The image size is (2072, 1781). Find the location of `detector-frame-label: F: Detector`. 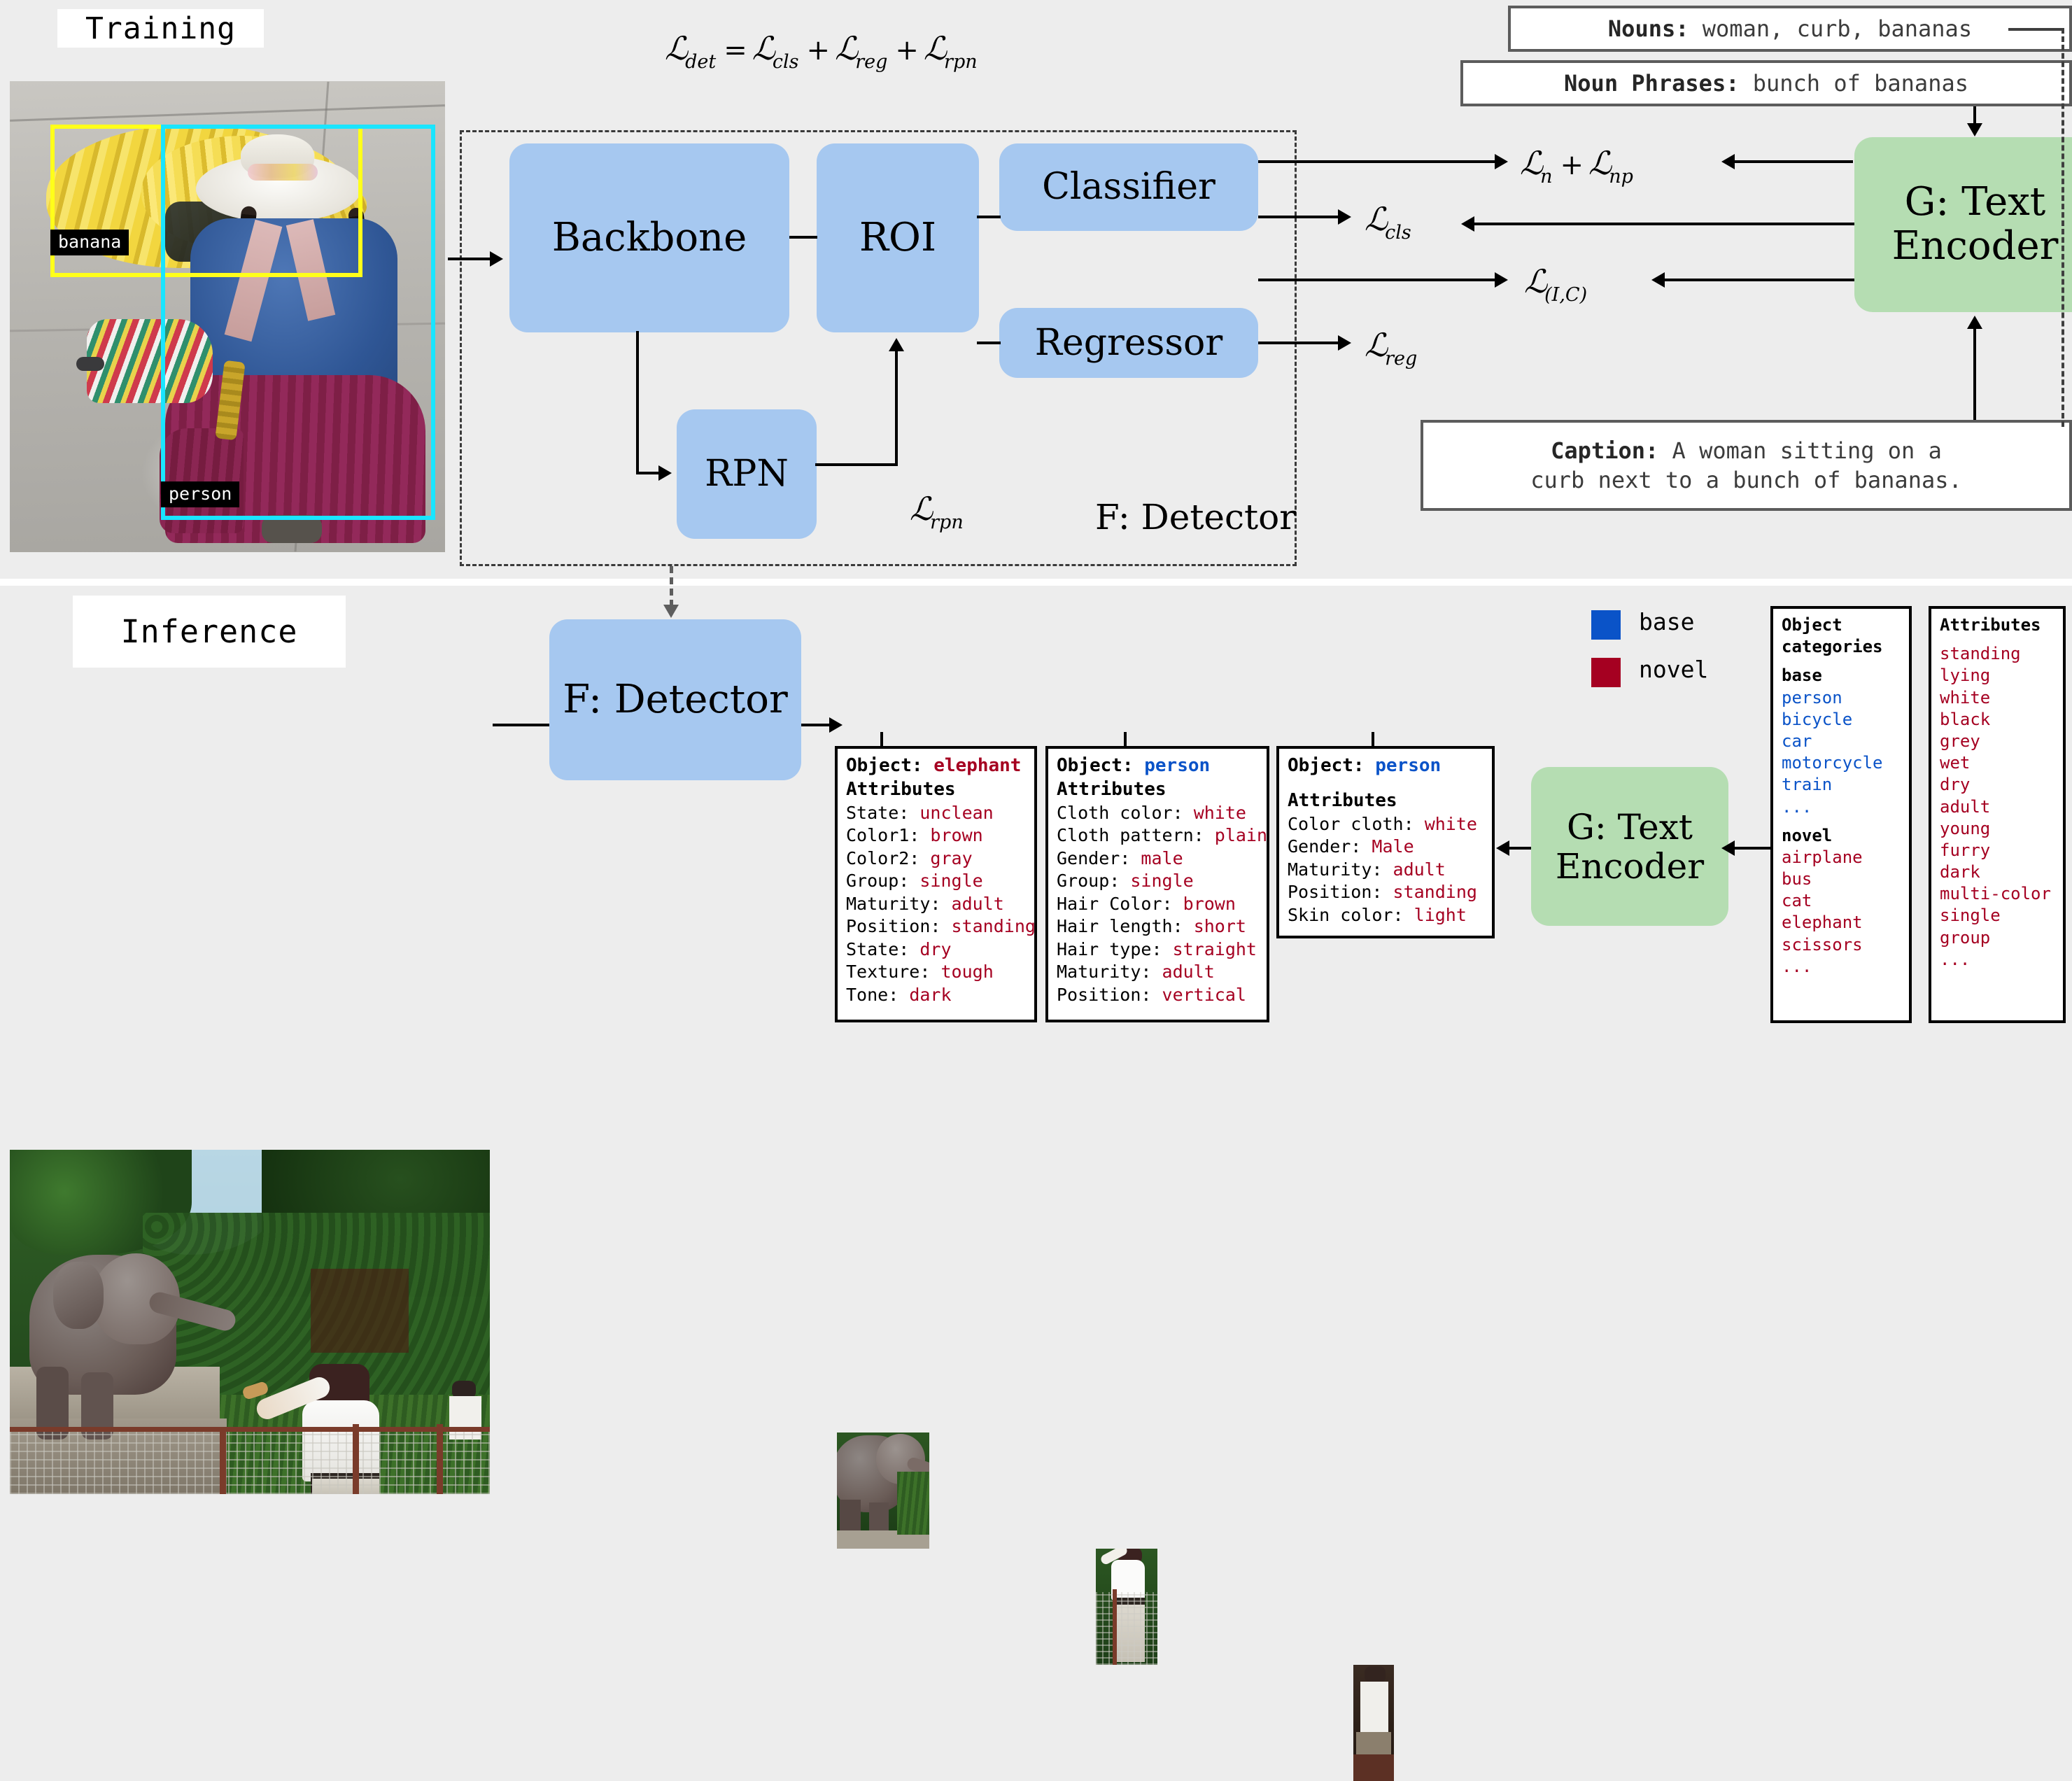

detector-frame-label: F: Detector is located at coordinates (1196, 517).